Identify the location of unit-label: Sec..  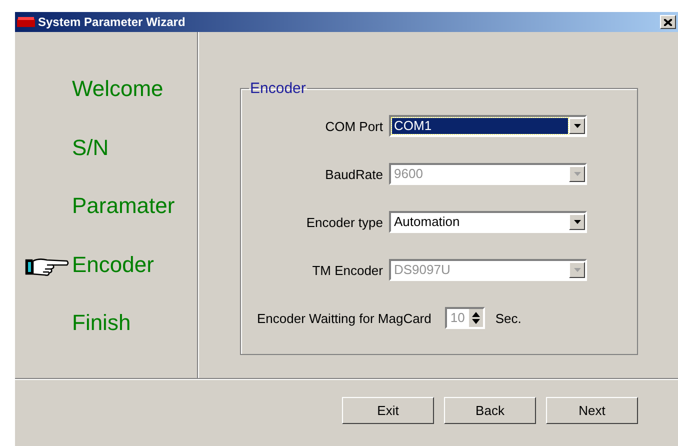
(508, 318).